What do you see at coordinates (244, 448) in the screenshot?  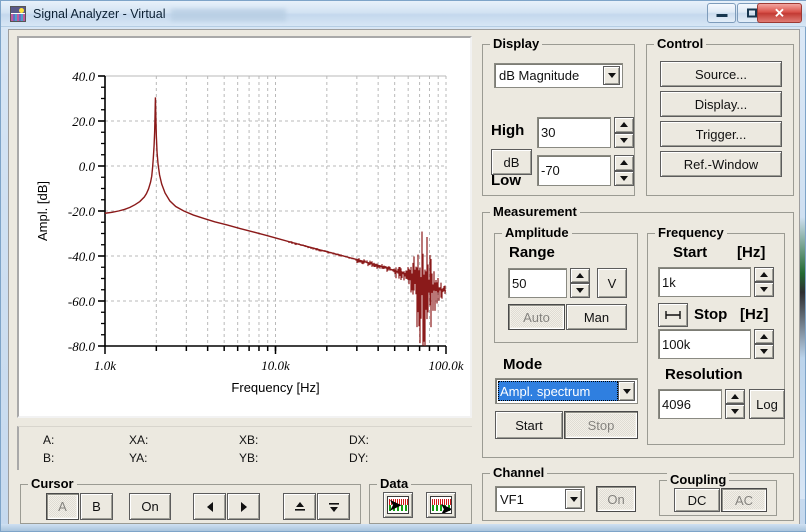 I see `cursor-readout: A: XA: XB: DX: B: YA: YB: DY:` at bounding box center [244, 448].